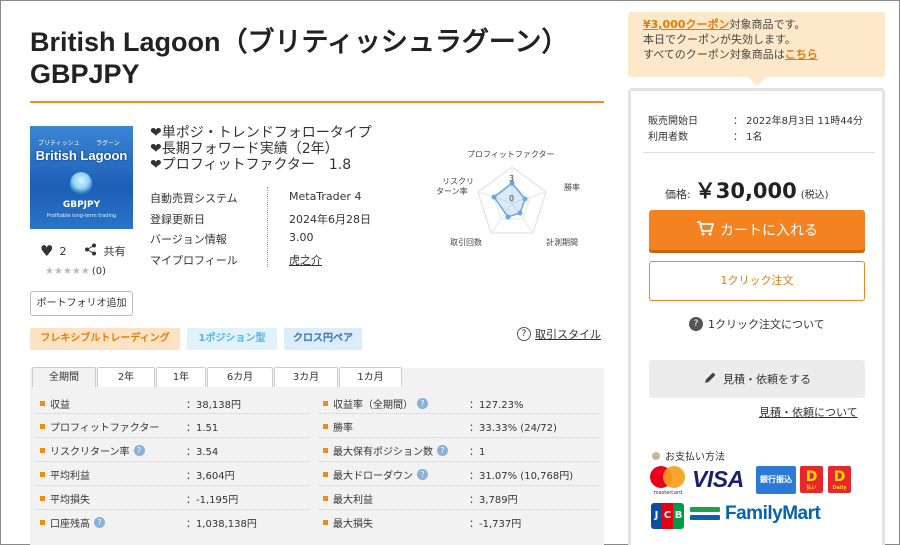  What do you see at coordinates (705, 509) in the screenshot?
I see `familymart-stripe-green` at bounding box center [705, 509].